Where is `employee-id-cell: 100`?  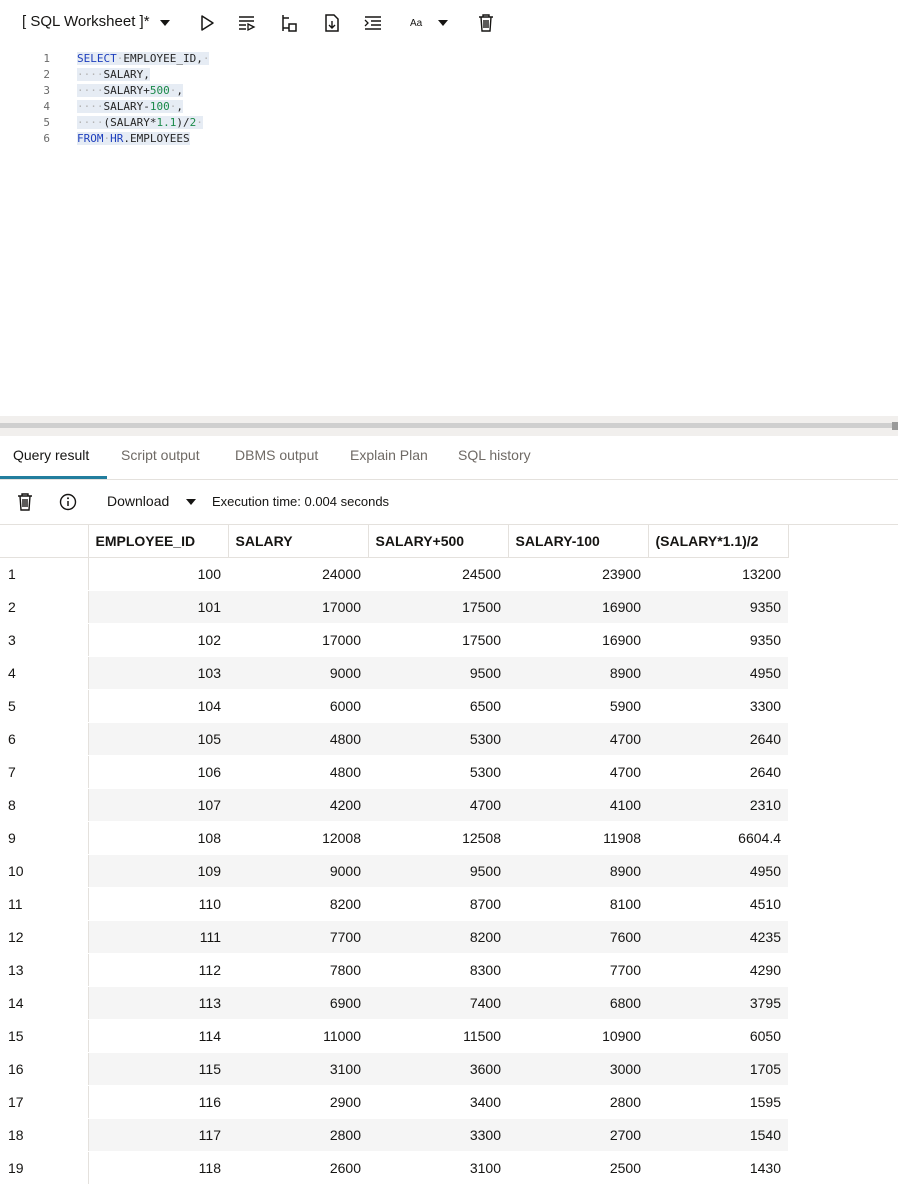 employee-id-cell: 100 is located at coordinates (158, 574).